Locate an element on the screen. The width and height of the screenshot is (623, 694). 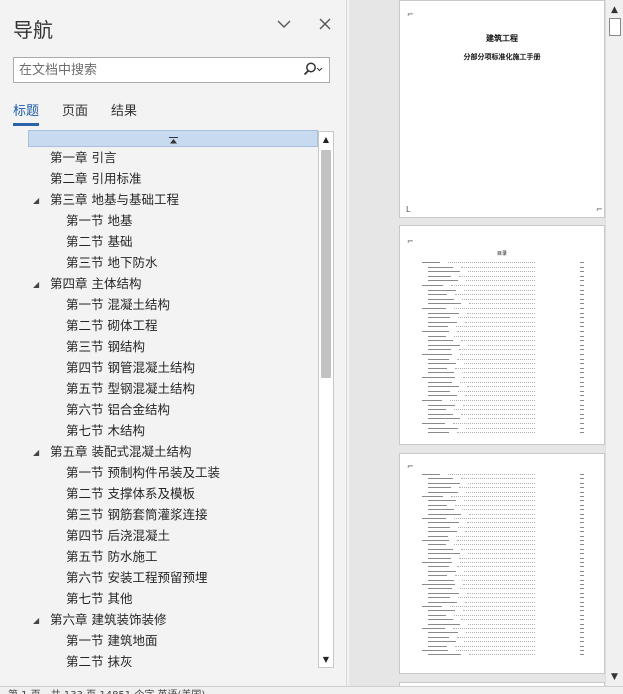
tree-item-chapter: 第四章 主体结构 is located at coordinates (95, 283).